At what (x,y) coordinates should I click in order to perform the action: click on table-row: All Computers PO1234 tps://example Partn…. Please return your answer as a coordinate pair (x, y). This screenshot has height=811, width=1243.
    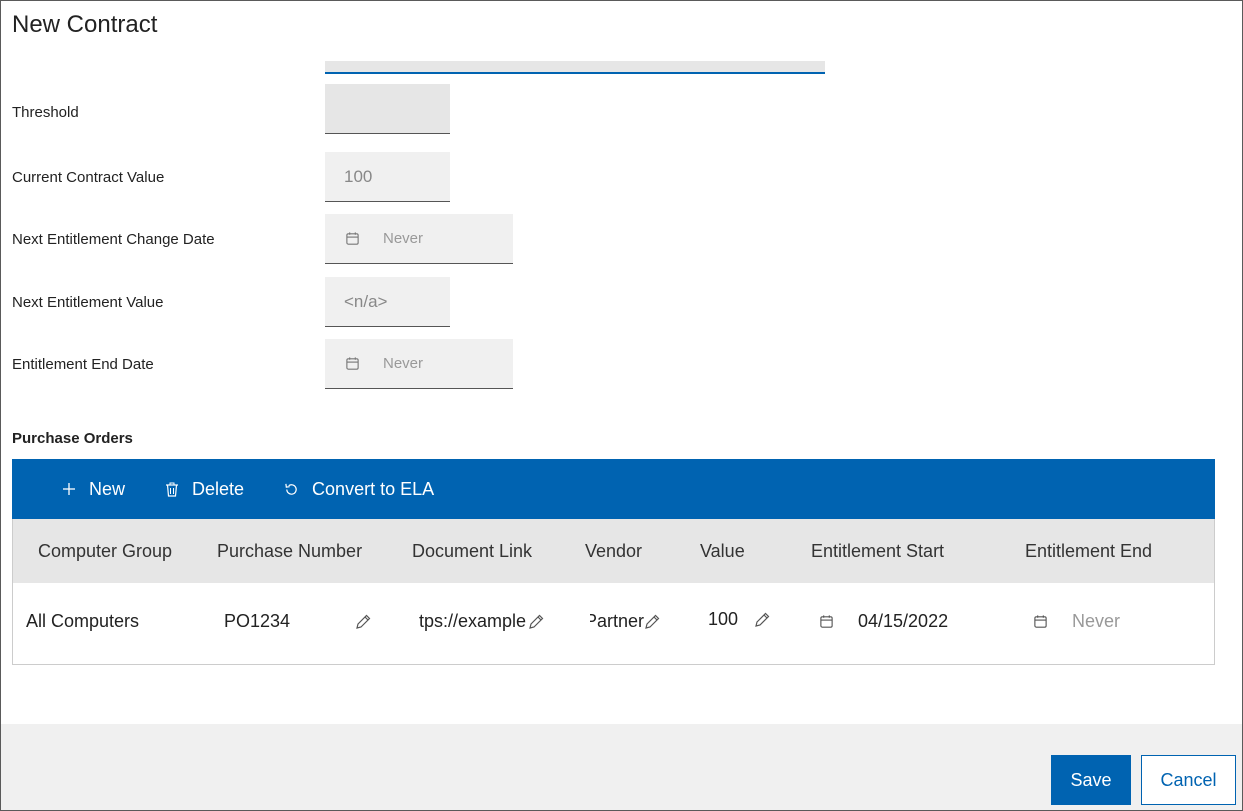
    Looking at the image, I should click on (613, 623).